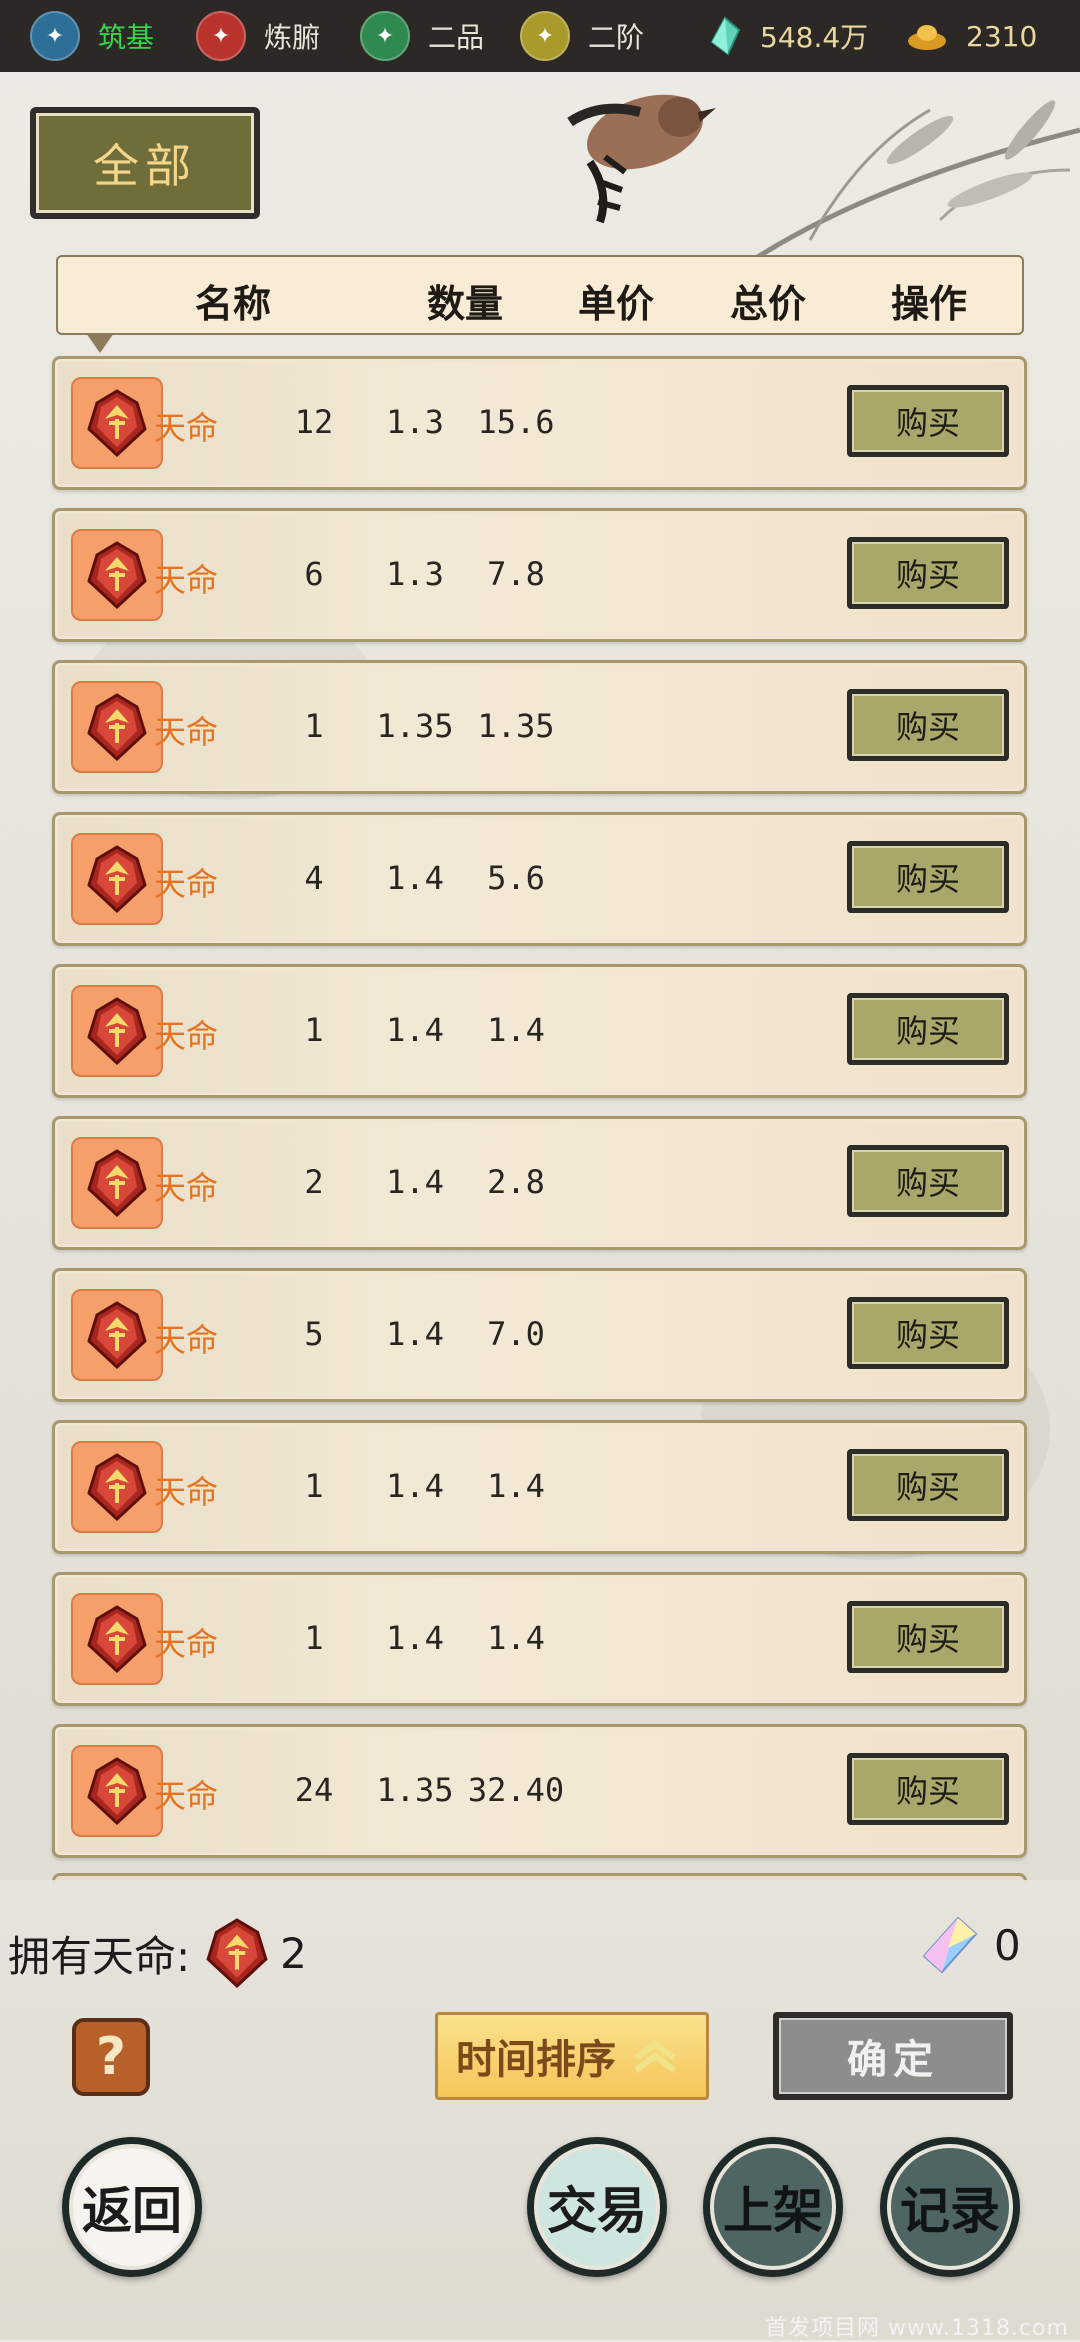  I want to click on grade-text: 二品, so click(456, 37).